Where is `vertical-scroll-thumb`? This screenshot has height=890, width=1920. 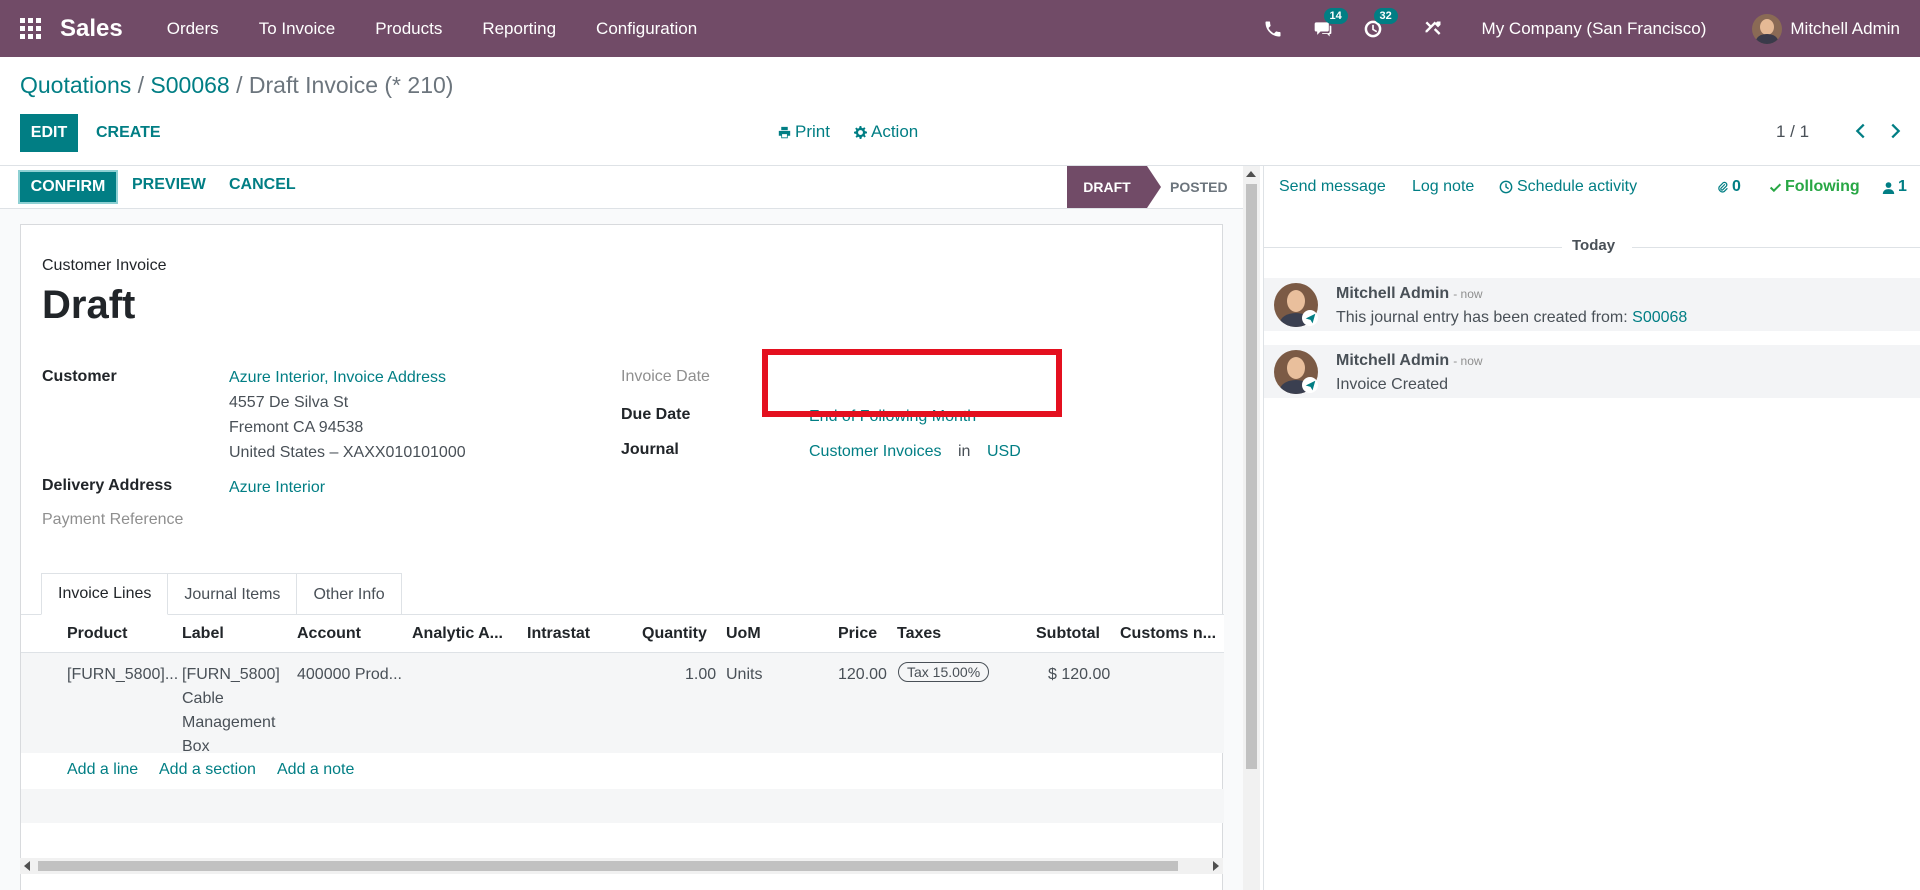
vertical-scroll-thumb is located at coordinates (1251, 476).